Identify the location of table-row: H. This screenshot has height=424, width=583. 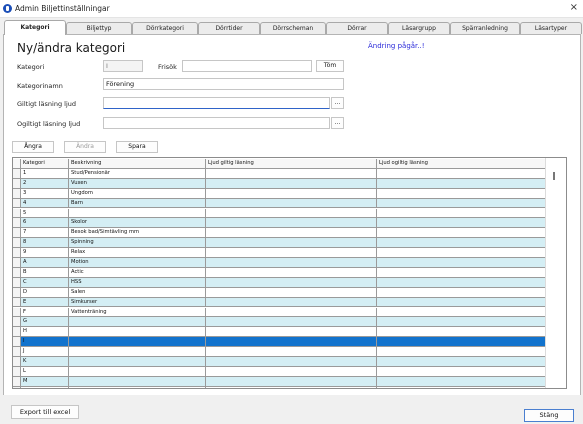
(280, 332).